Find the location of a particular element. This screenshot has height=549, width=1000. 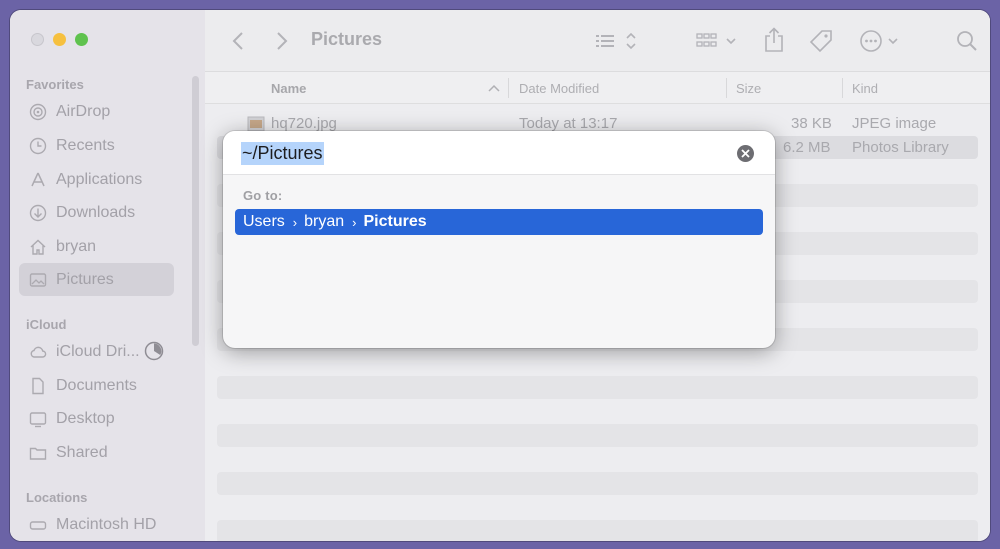

file-name: hq720.jpg is located at coordinates (304, 123).